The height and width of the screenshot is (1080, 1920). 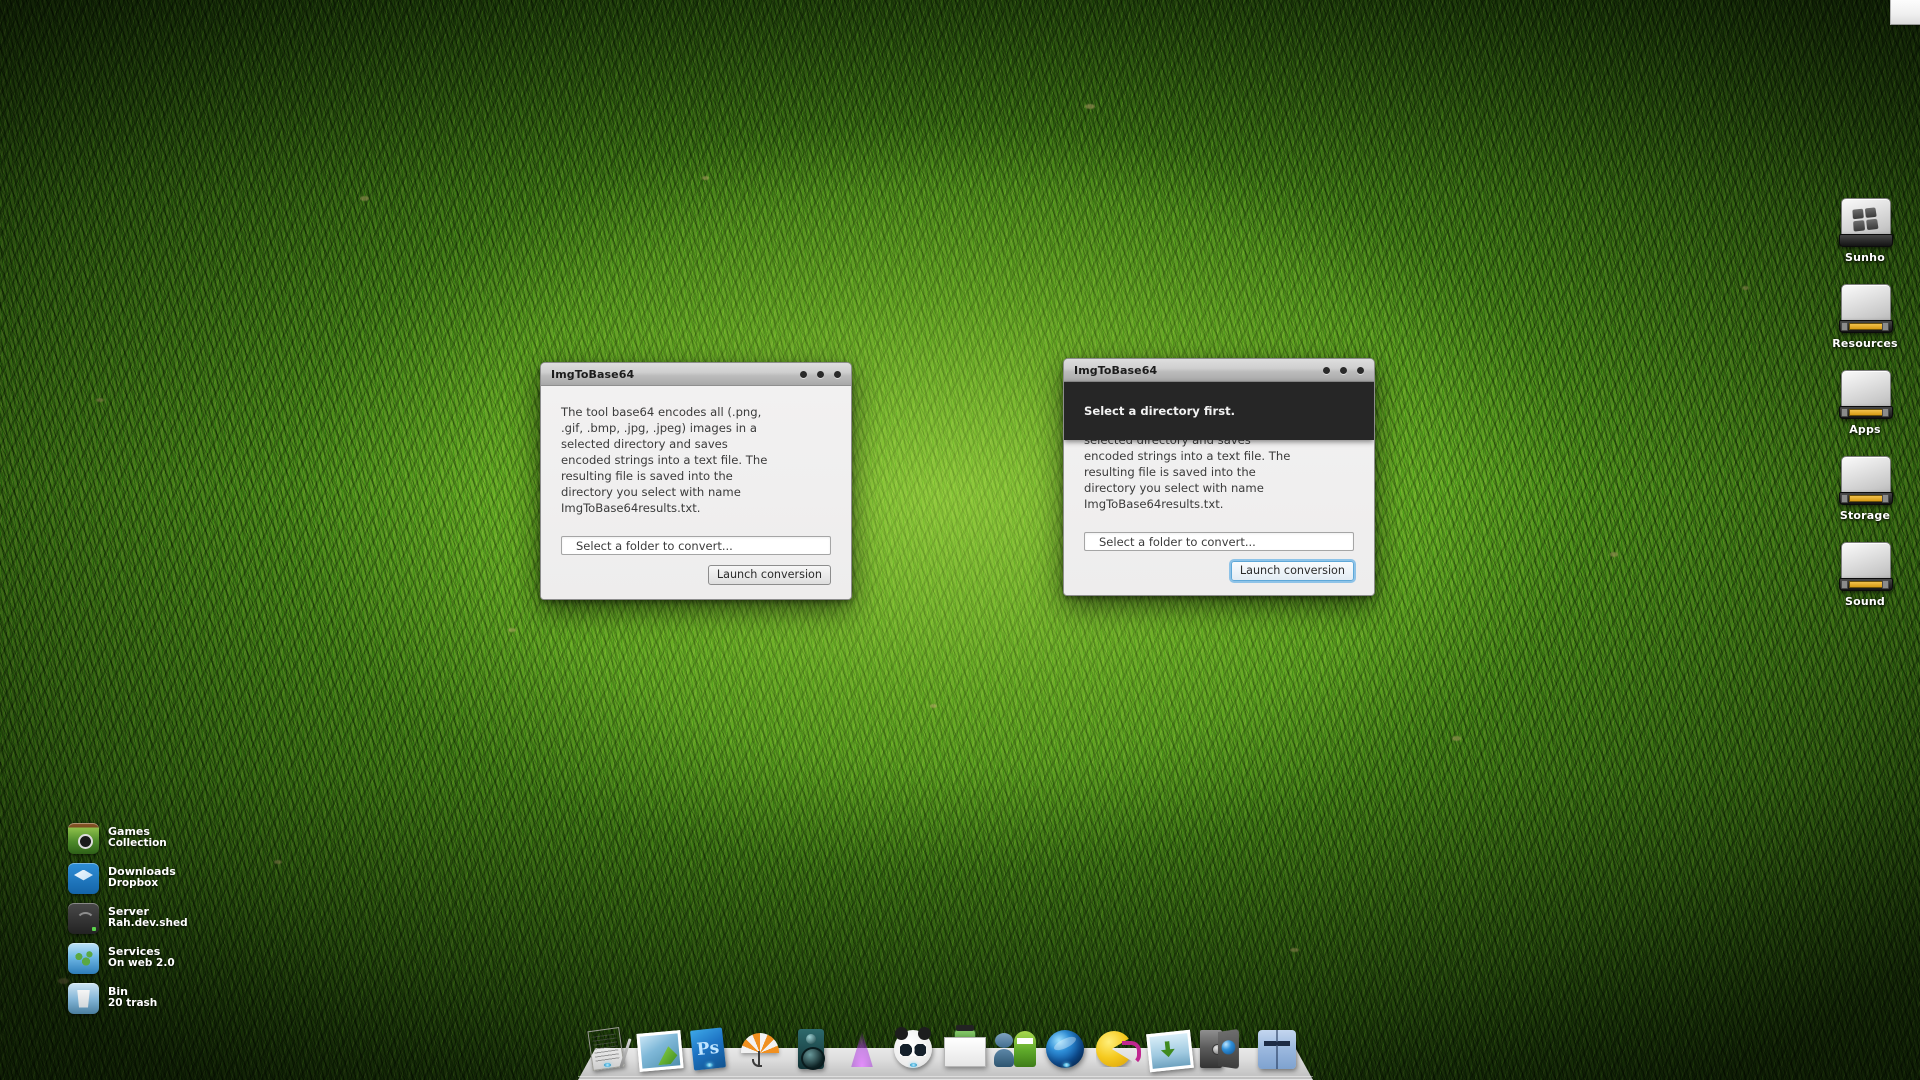 What do you see at coordinates (709, 1049) in the screenshot?
I see `dock-item-photoshop: Ps` at bounding box center [709, 1049].